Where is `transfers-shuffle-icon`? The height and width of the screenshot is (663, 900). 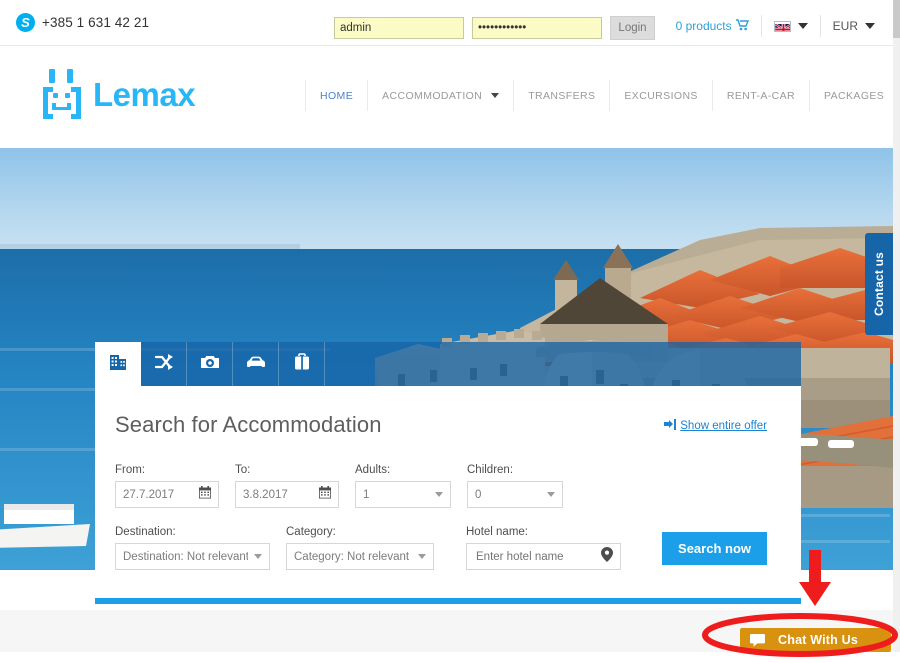
transfers-shuffle-icon is located at coordinates (164, 364).